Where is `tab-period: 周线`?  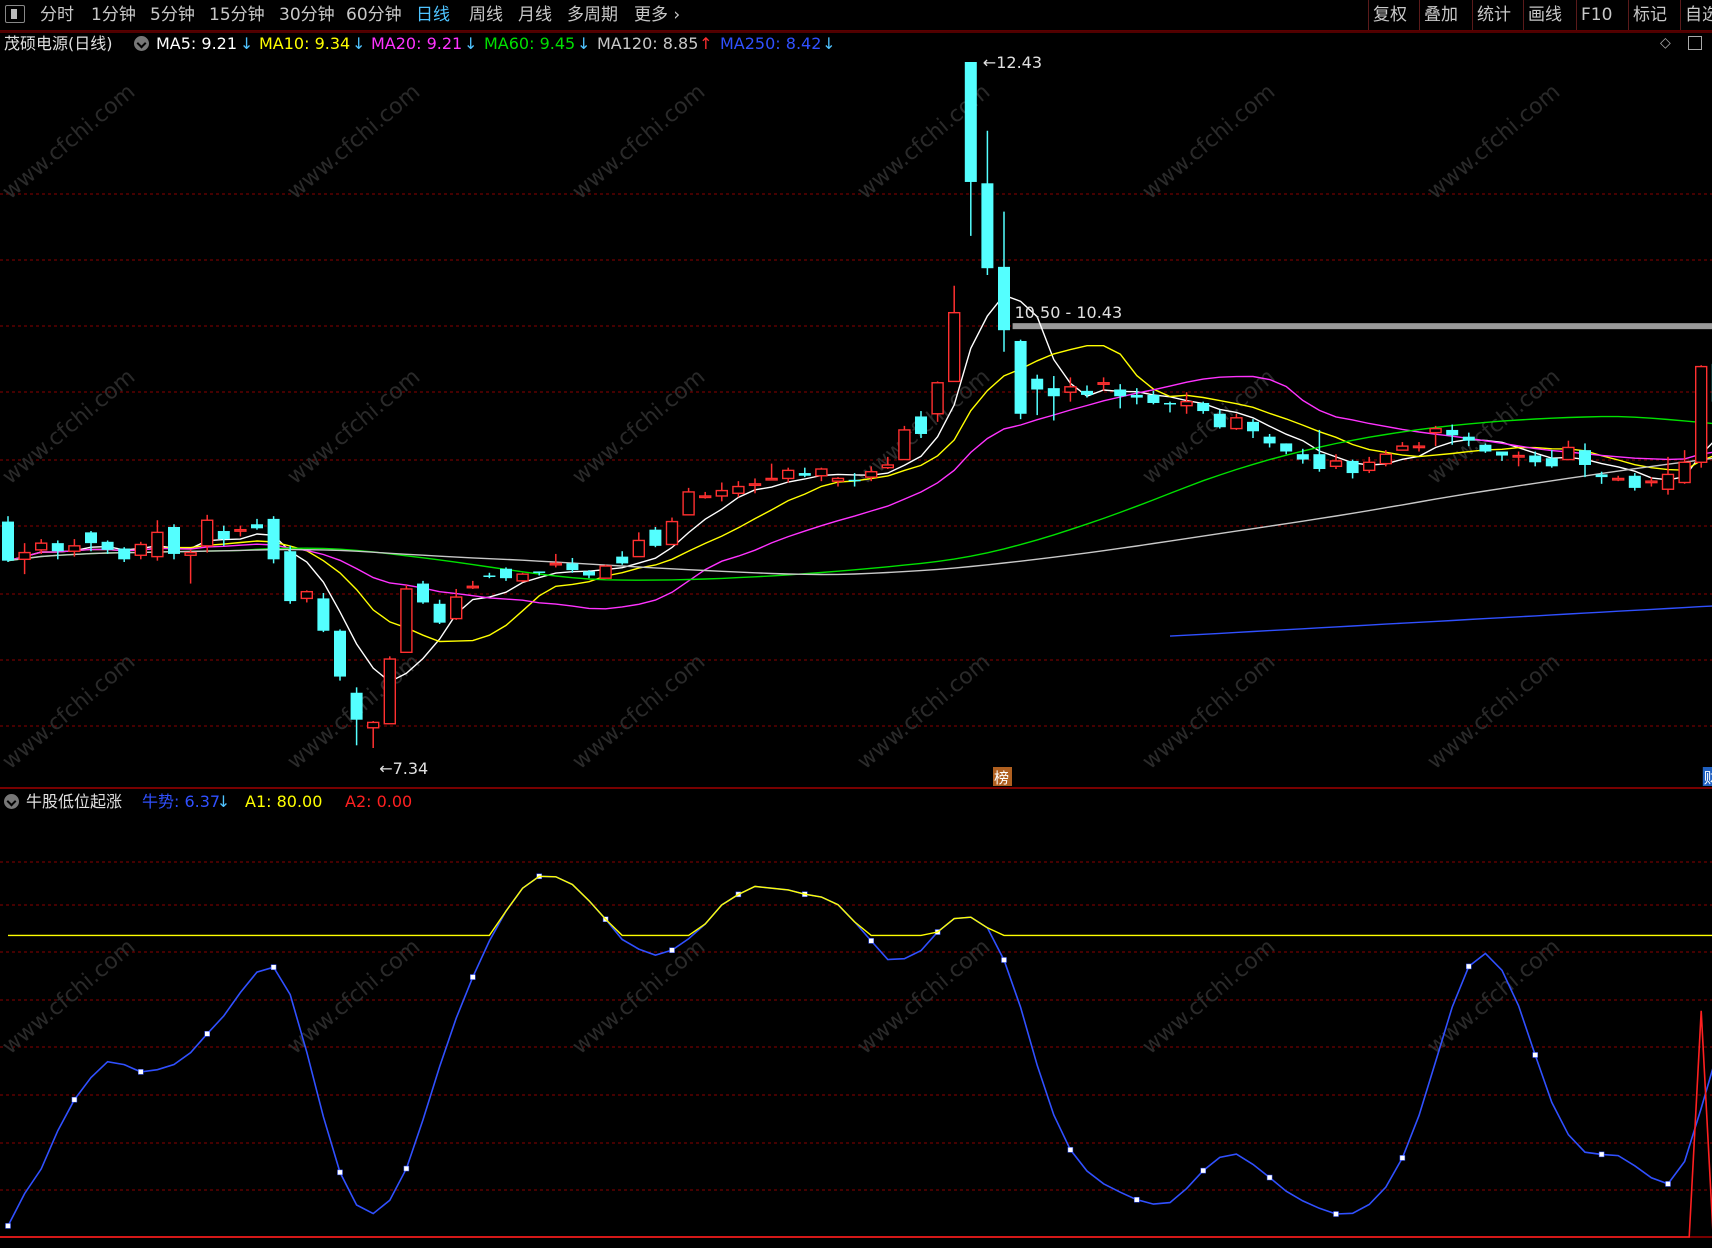
tab-period: 周线 is located at coordinates (486, 15).